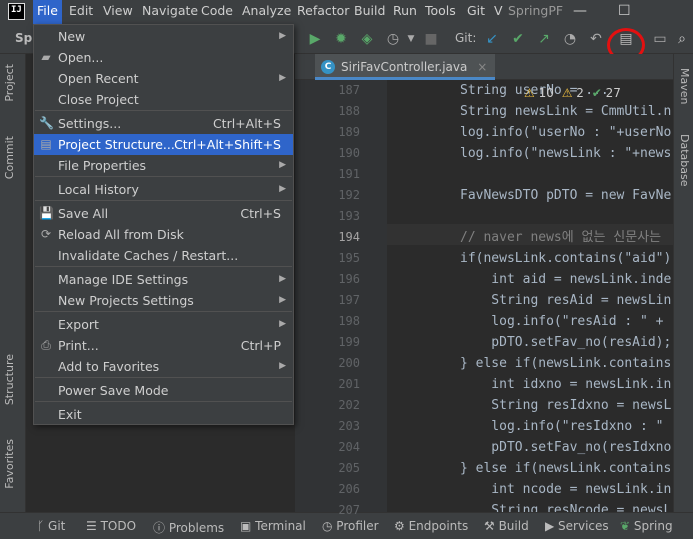 The image size is (693, 539). What do you see at coordinates (411, 39) in the screenshot?
I see `chevron-down-icon: ▼` at bounding box center [411, 39].